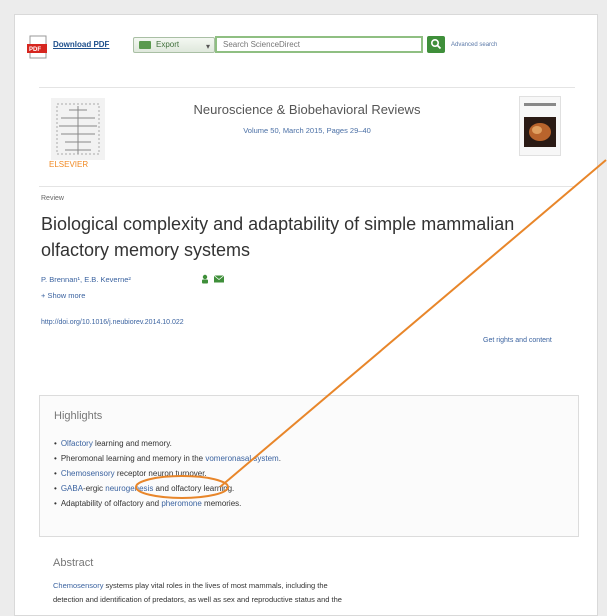 This screenshot has width=607, height=616. Describe the element at coordinates (307, 109) in the screenshot. I see `journal-title: Neuroscience & Biobehavioral Reviews` at that location.